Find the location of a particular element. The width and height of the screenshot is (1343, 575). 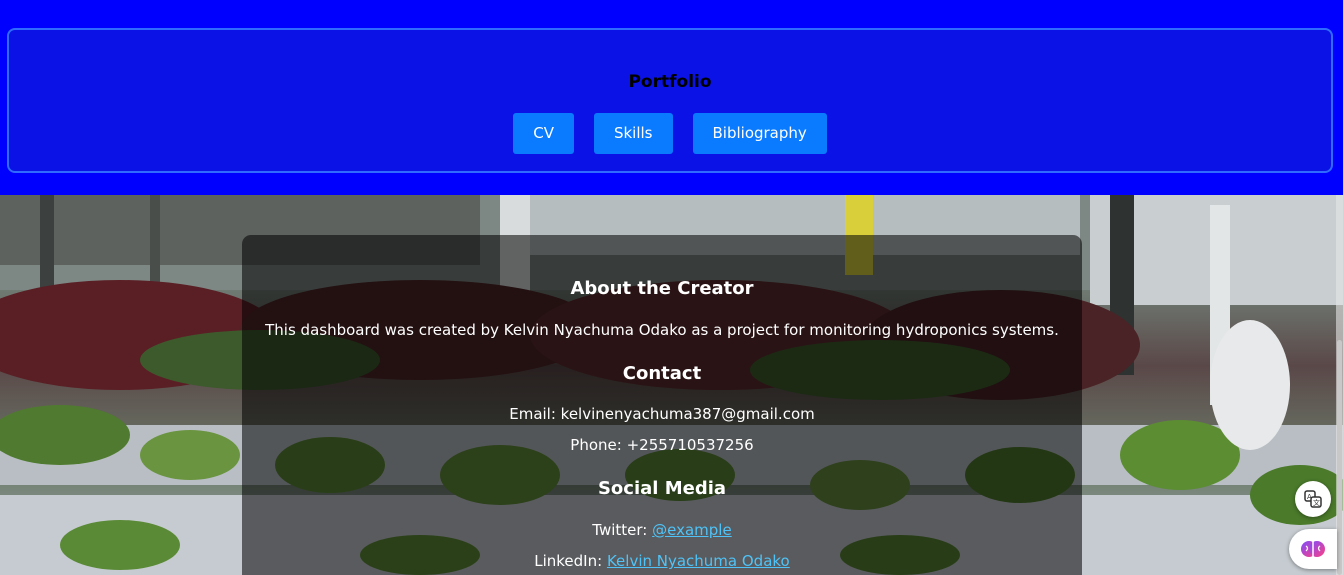

portfolio-title: Portfolio is located at coordinates (670, 82).